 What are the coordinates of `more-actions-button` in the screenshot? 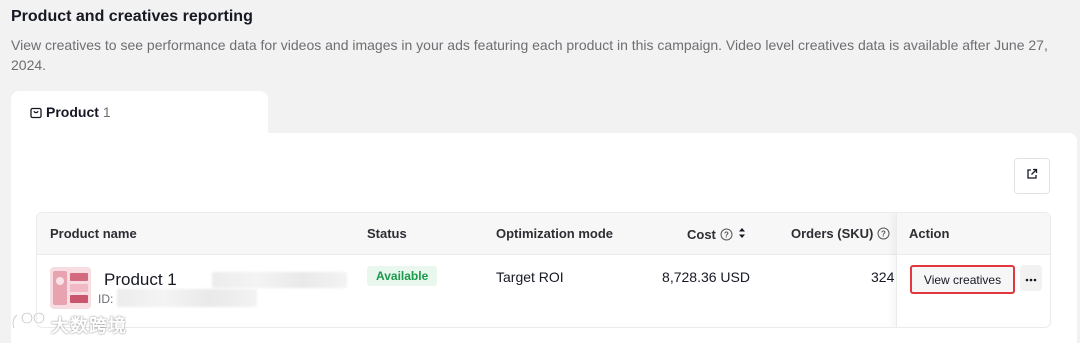 It's located at (1031, 278).